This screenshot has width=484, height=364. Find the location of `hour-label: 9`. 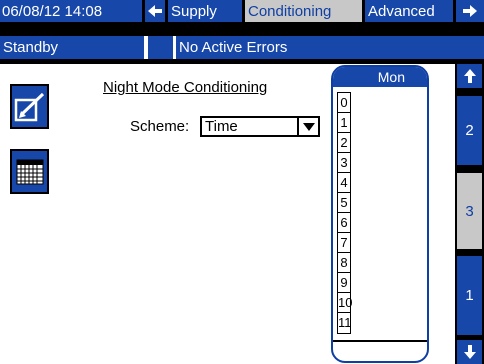

hour-label: 9 is located at coordinates (344, 283).